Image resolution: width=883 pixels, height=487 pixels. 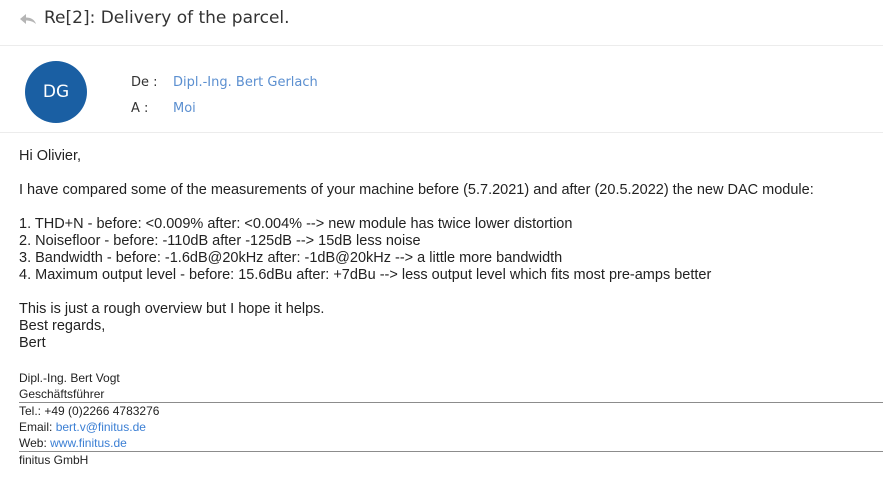 What do you see at coordinates (441, 23) in the screenshot?
I see `subject-bar: Re[2]: Delivery of the parcel.` at bounding box center [441, 23].